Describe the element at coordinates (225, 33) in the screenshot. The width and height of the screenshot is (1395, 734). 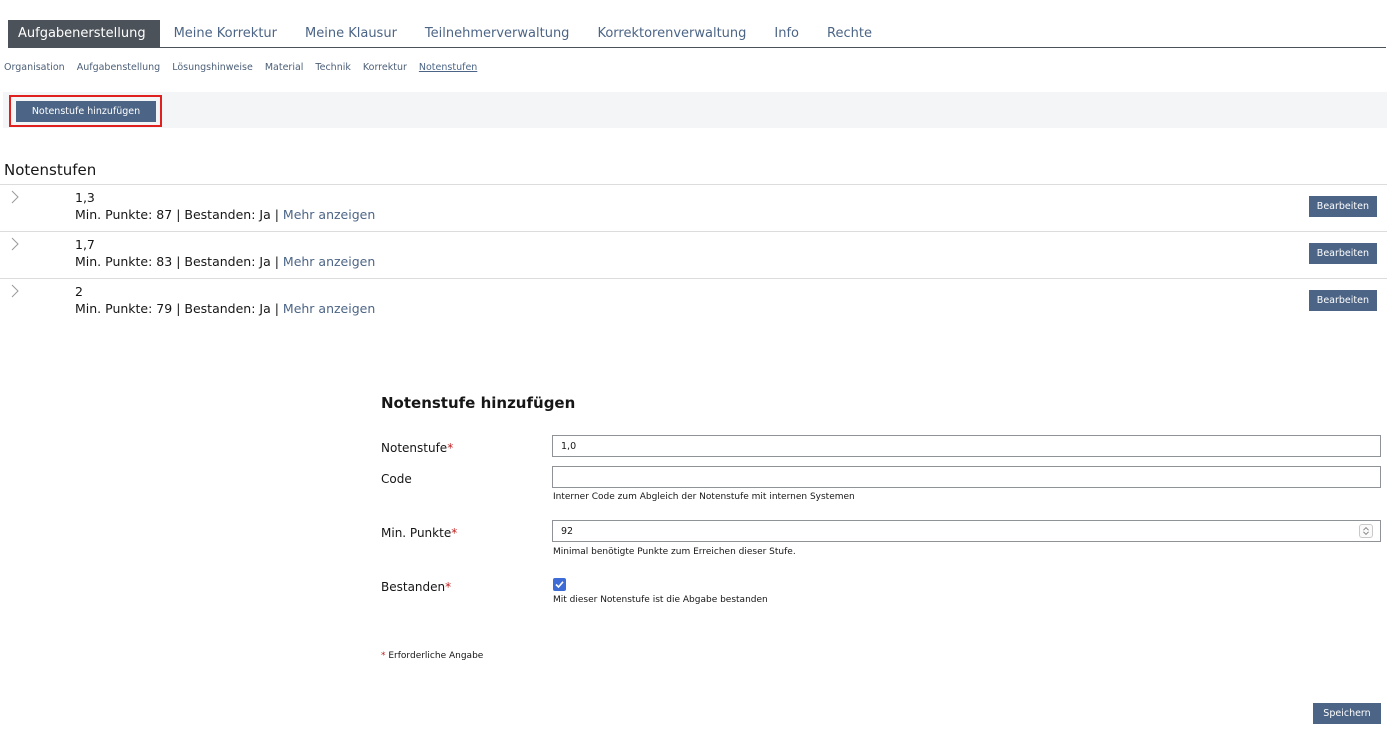
I see `tab-meine-korrektur: Meine Korrektur` at that location.